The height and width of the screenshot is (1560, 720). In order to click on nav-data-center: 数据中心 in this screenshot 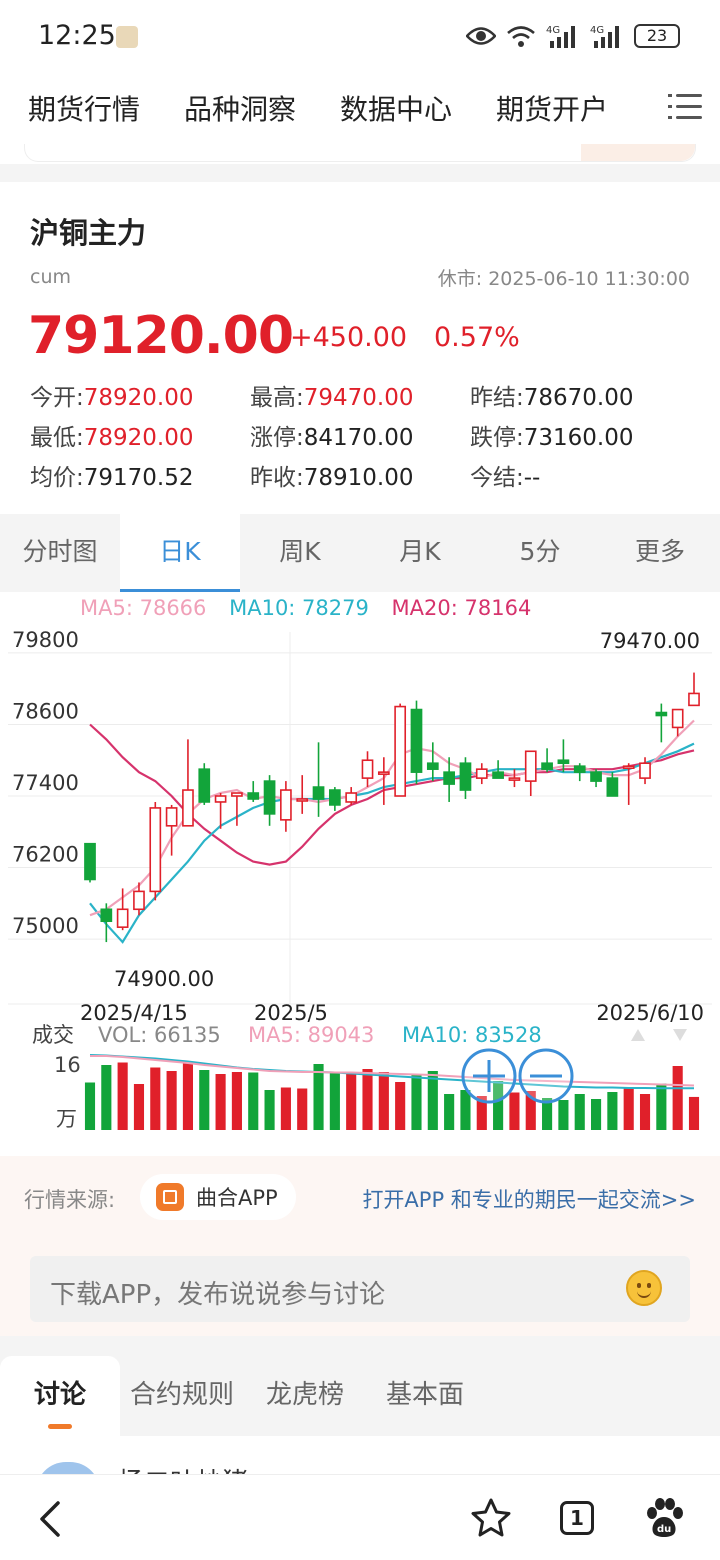, I will do `click(390, 108)`.